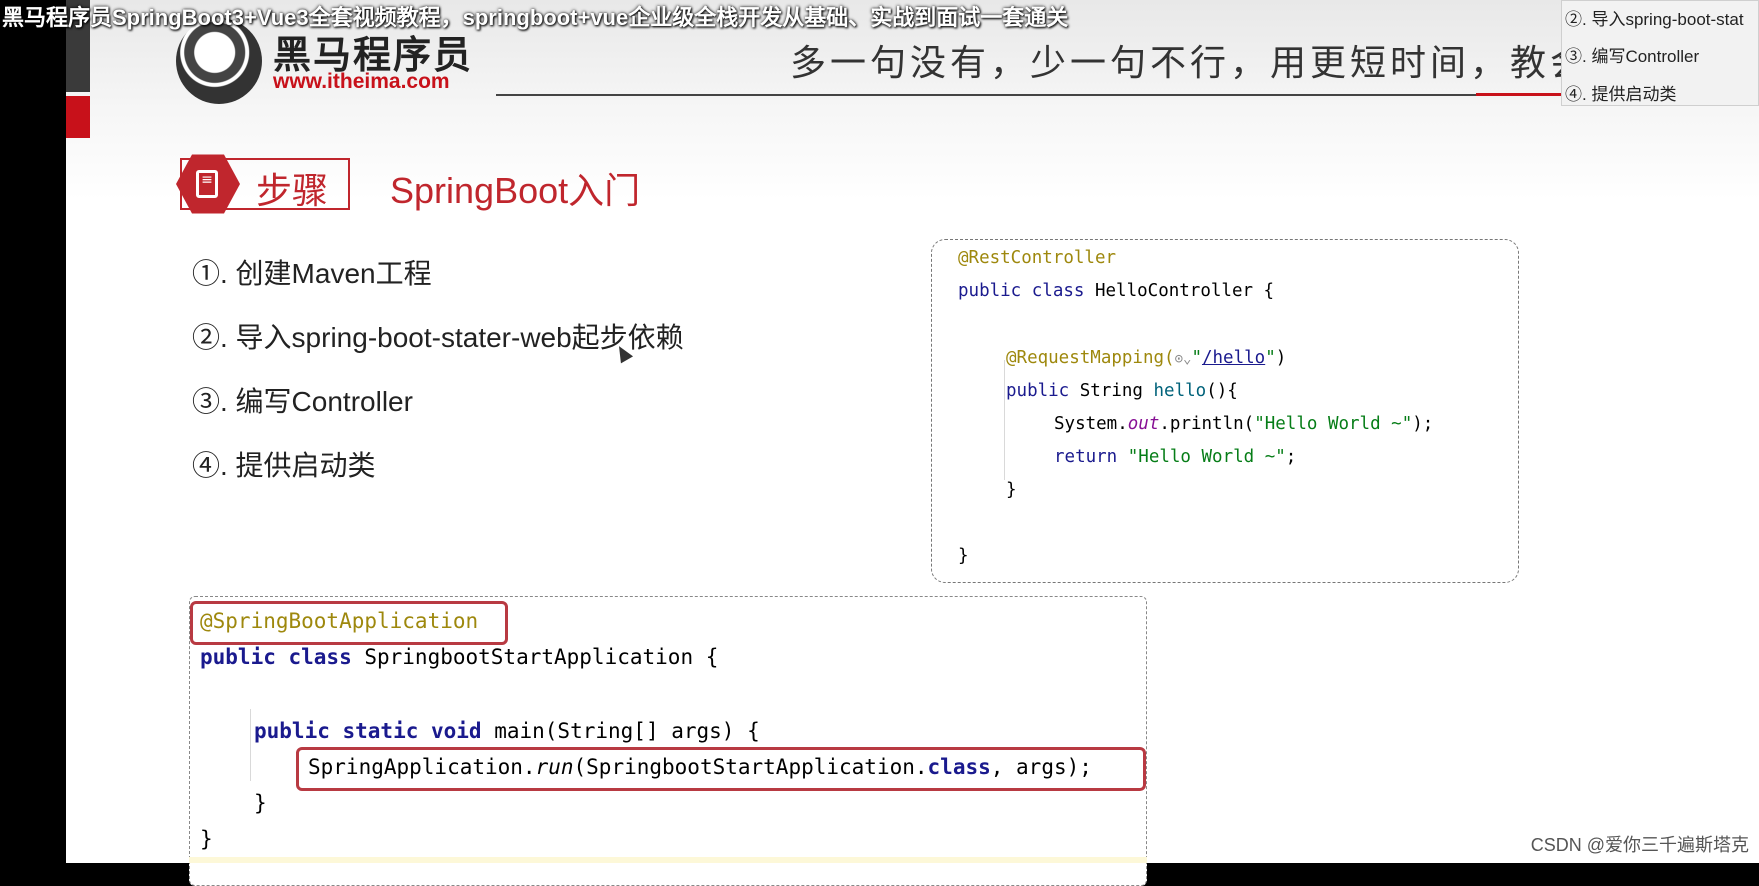 The height and width of the screenshot is (886, 1759). I want to click on code-line: @SpringBootApplication, so click(339, 621).